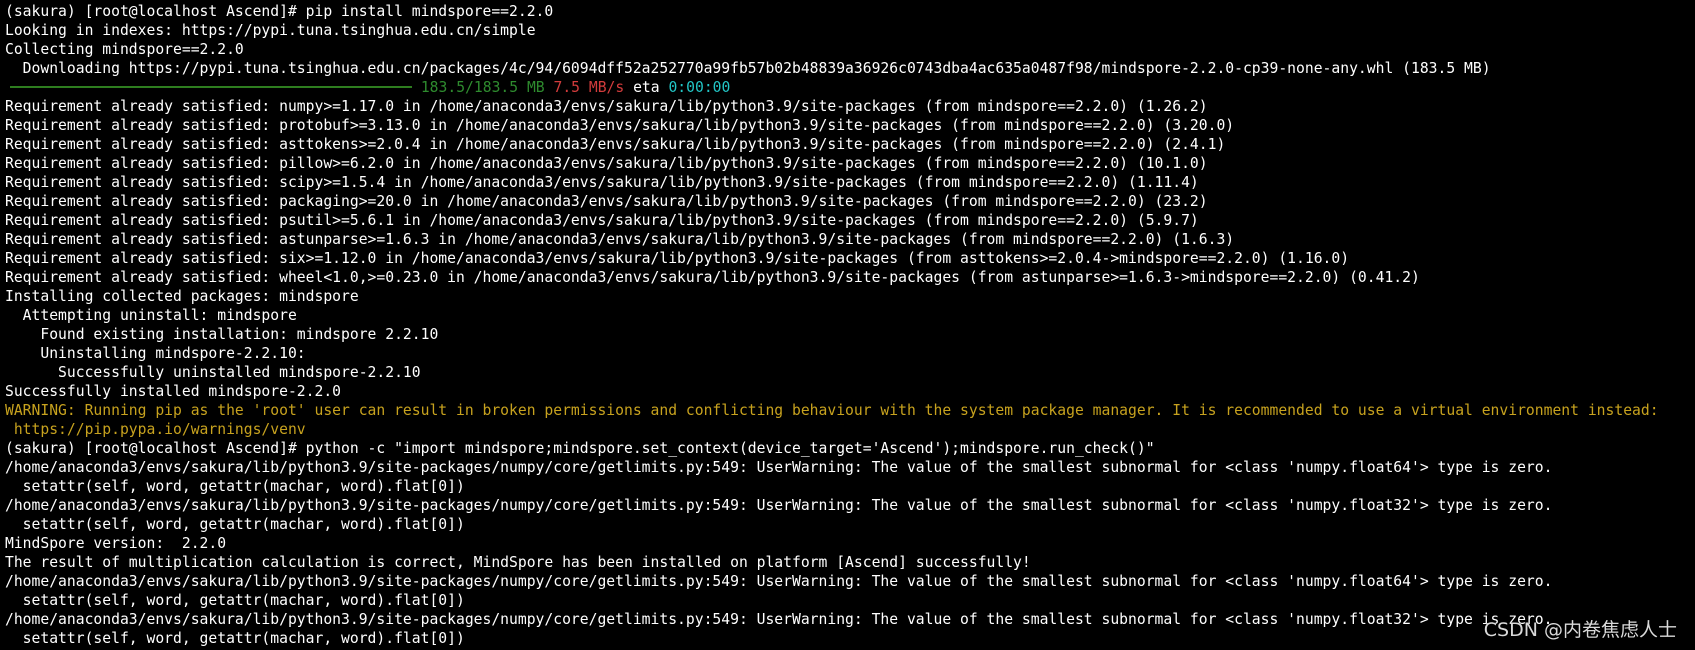 The width and height of the screenshot is (1695, 650). What do you see at coordinates (151, 315) in the screenshot?
I see `terminal-line: Attempting uninstall: mindspore` at bounding box center [151, 315].